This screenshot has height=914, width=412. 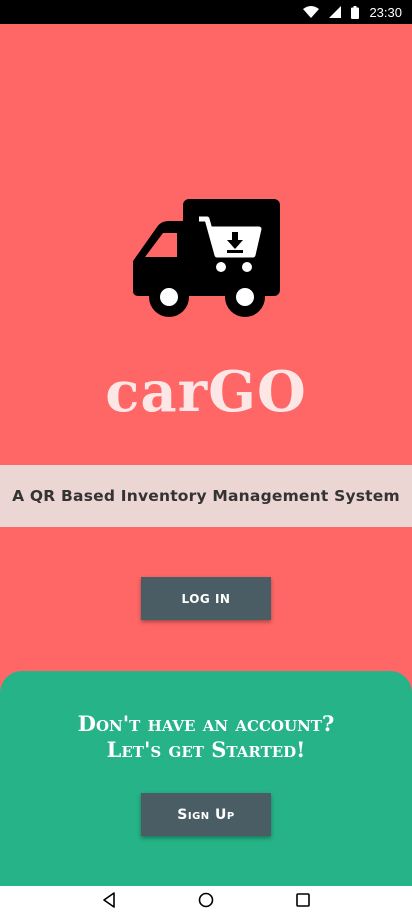 What do you see at coordinates (206, 259) in the screenshot?
I see `delivery-truck-cart-icon` at bounding box center [206, 259].